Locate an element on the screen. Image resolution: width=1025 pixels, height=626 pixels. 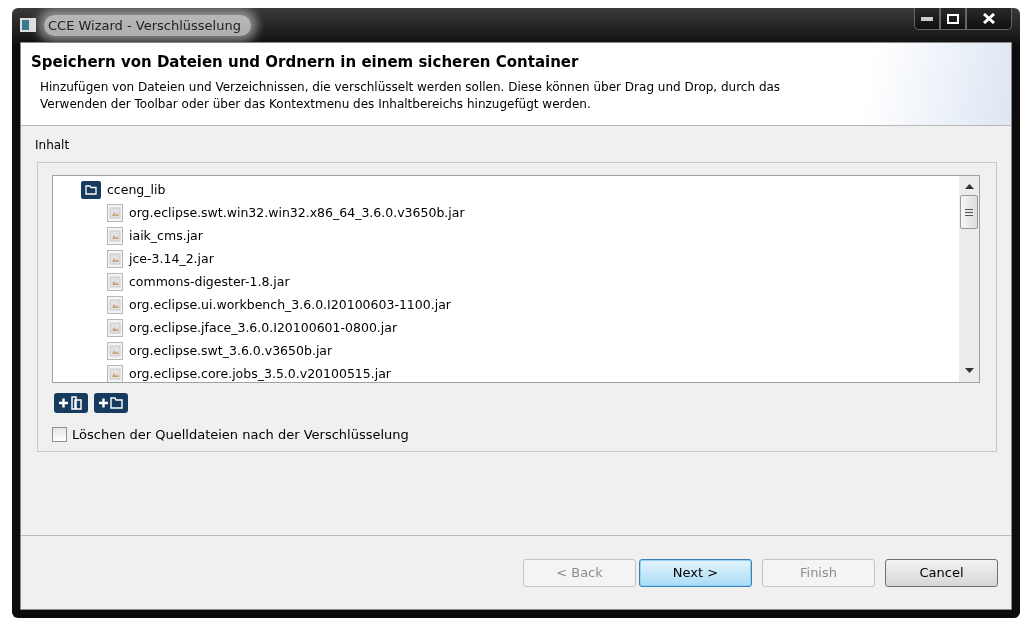
scroll-down-icon is located at coordinates (969, 370).